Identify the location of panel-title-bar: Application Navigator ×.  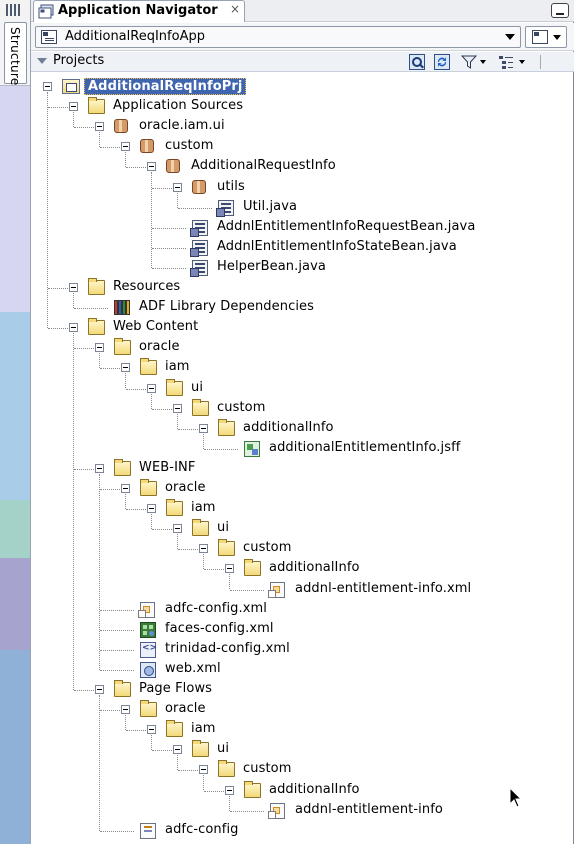
(302, 11).